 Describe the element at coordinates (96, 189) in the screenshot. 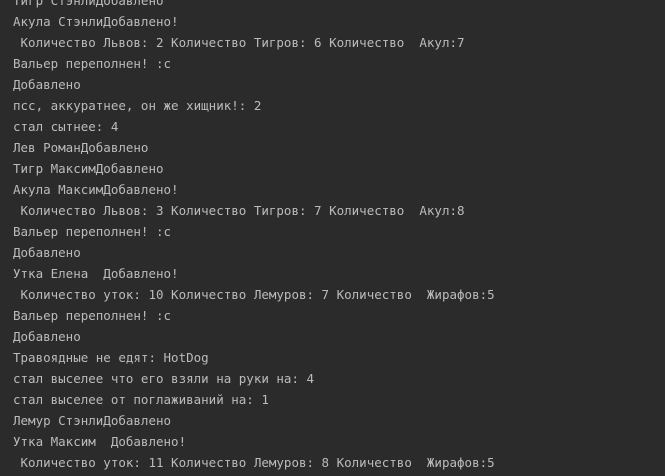

I see `console-line: Акула МаксимДобавлено!` at that location.